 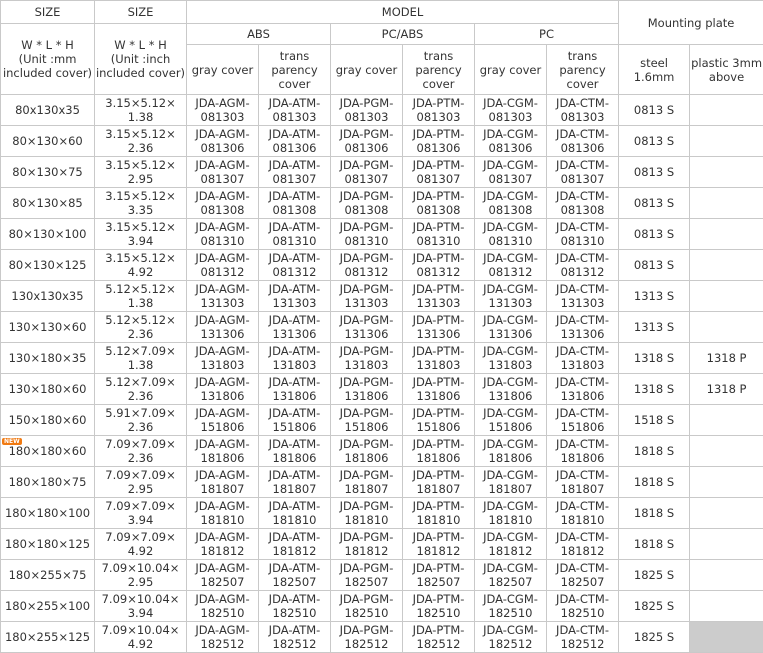 I want to click on pc-header: PC, so click(x=547, y=34).